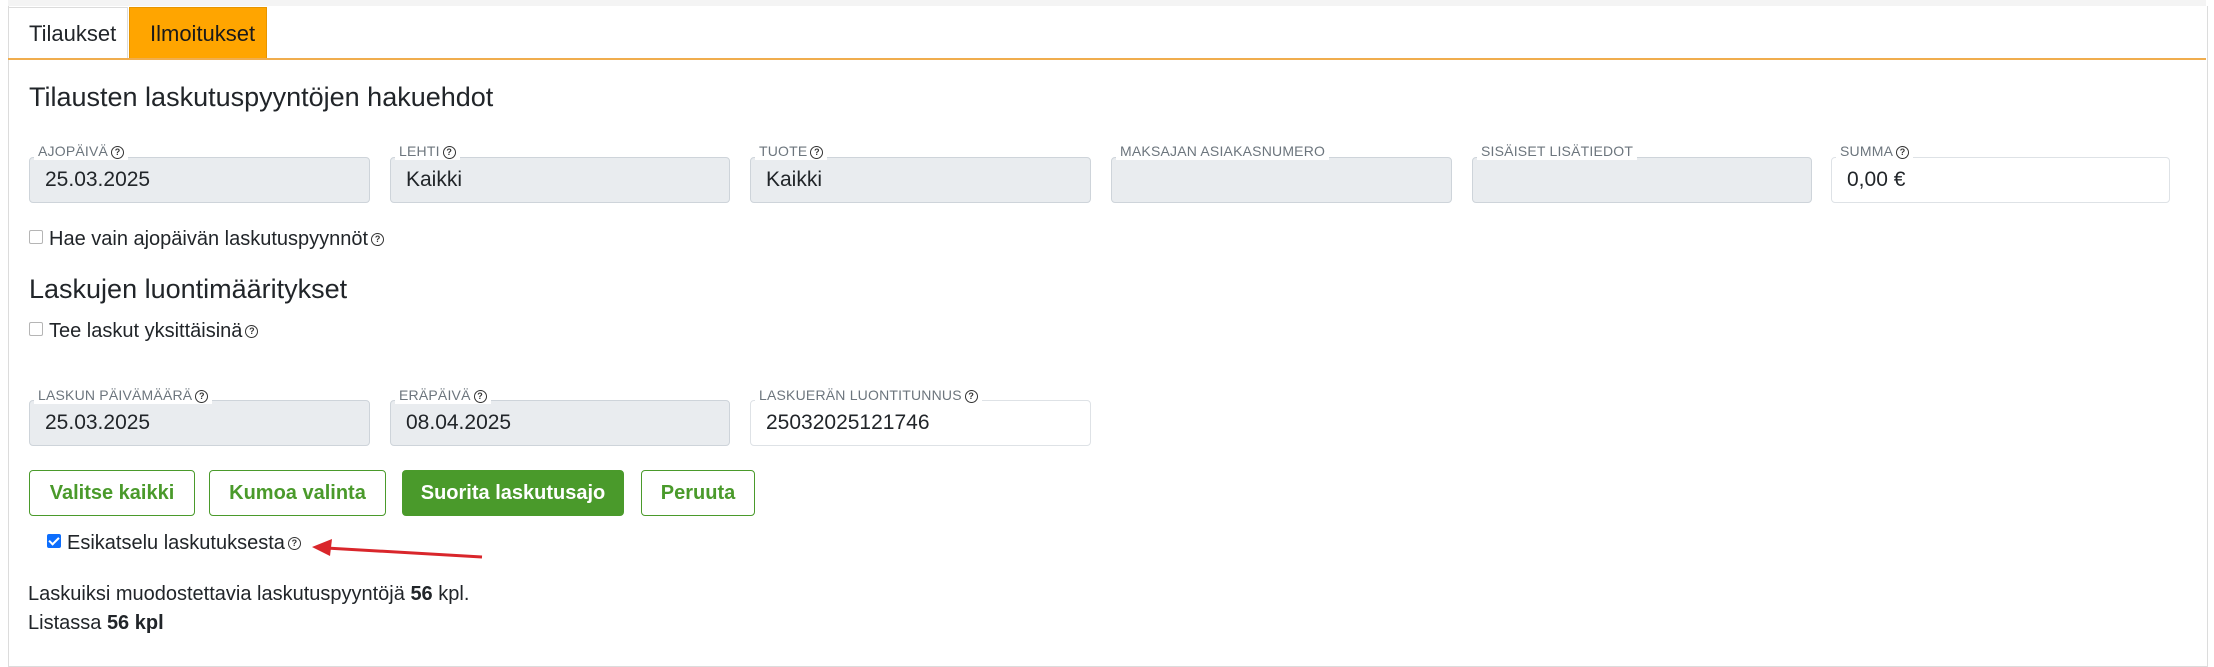 The height and width of the screenshot is (667, 2214). What do you see at coordinates (2000, 180) in the screenshot?
I see `summa-field: 0,00 €` at bounding box center [2000, 180].